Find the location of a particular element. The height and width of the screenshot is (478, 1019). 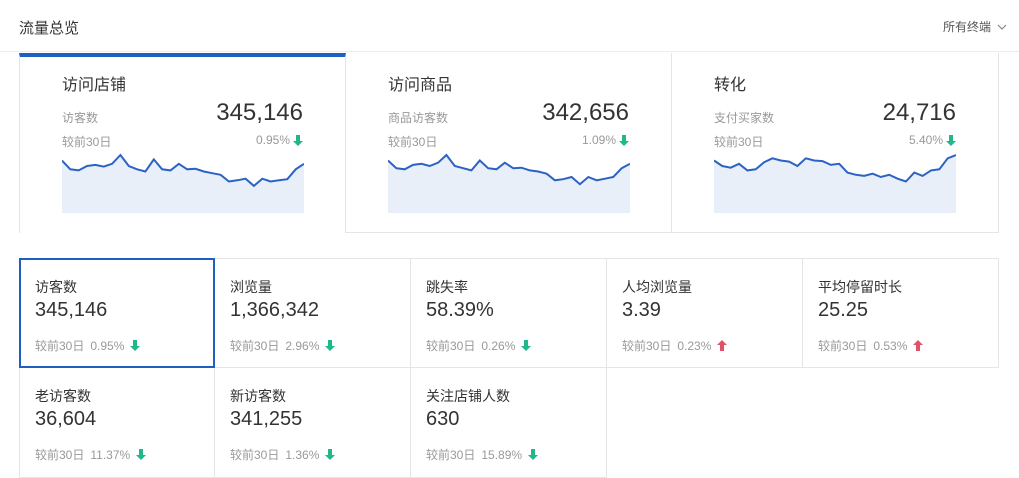

metric-label: 访客数 is located at coordinates (56, 287).